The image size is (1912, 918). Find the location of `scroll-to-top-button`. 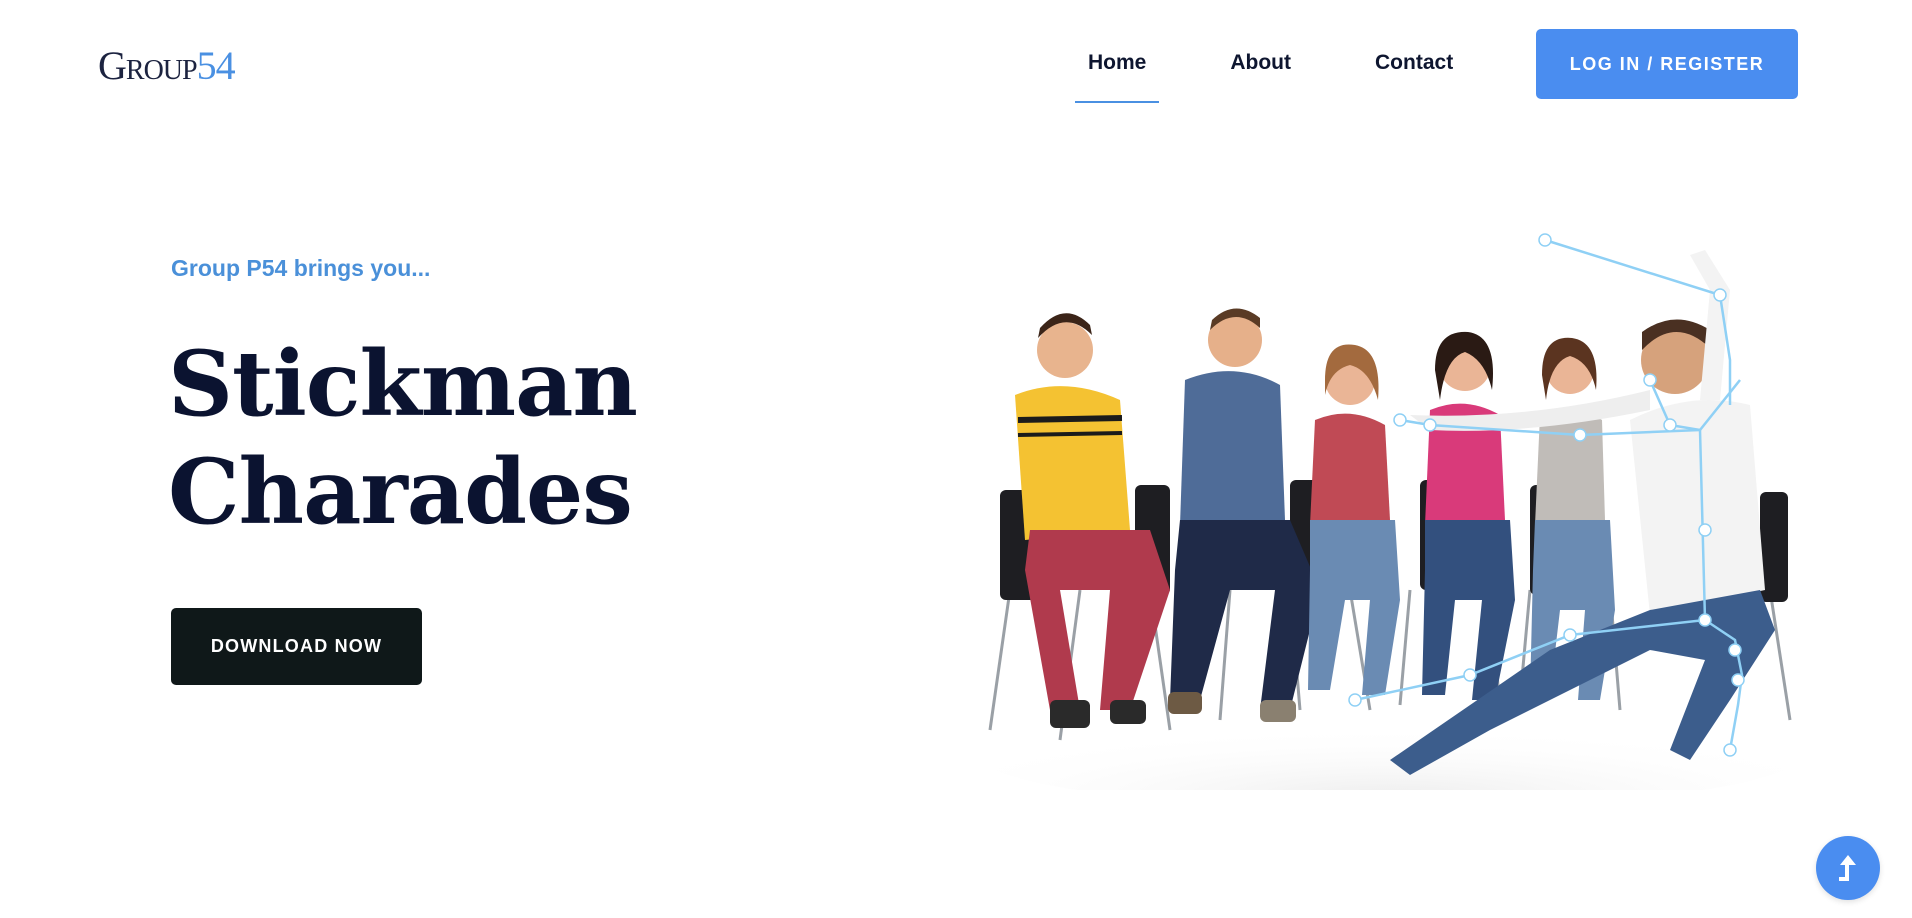

scroll-to-top-button is located at coordinates (1848, 868).